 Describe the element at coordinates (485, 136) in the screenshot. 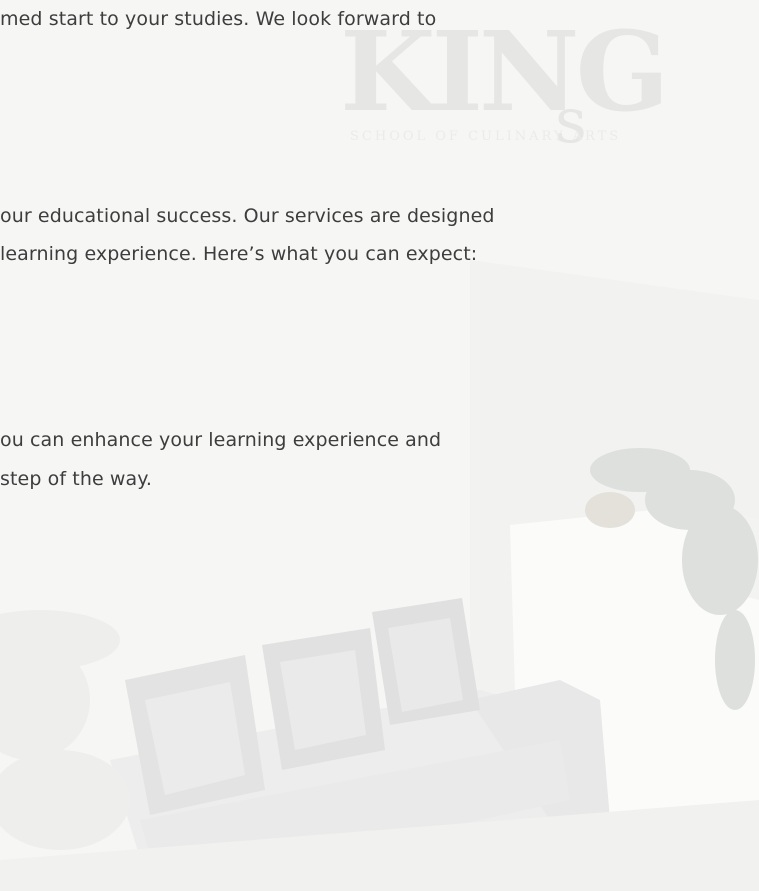

I see `svg-text: SCHOOL OF CULINARY ARTS` at that location.